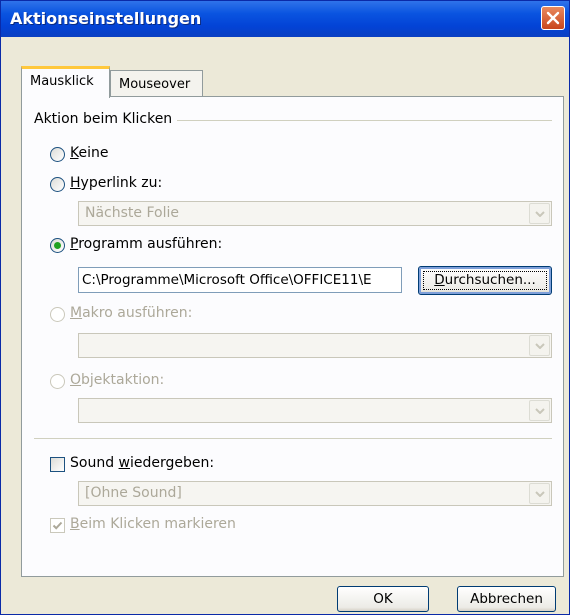  What do you see at coordinates (131, 313) in the screenshot?
I see `radio-macro-label: Makro ausführen:` at bounding box center [131, 313].